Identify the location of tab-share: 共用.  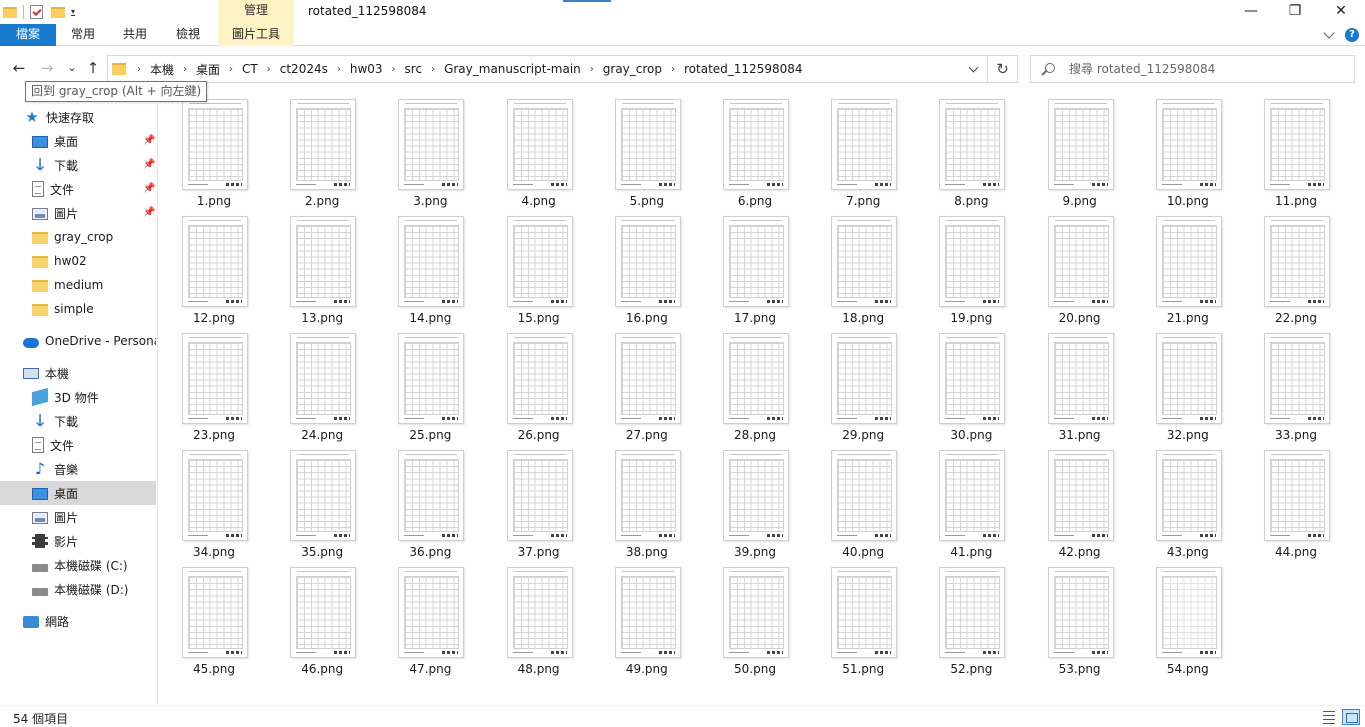
(135, 35).